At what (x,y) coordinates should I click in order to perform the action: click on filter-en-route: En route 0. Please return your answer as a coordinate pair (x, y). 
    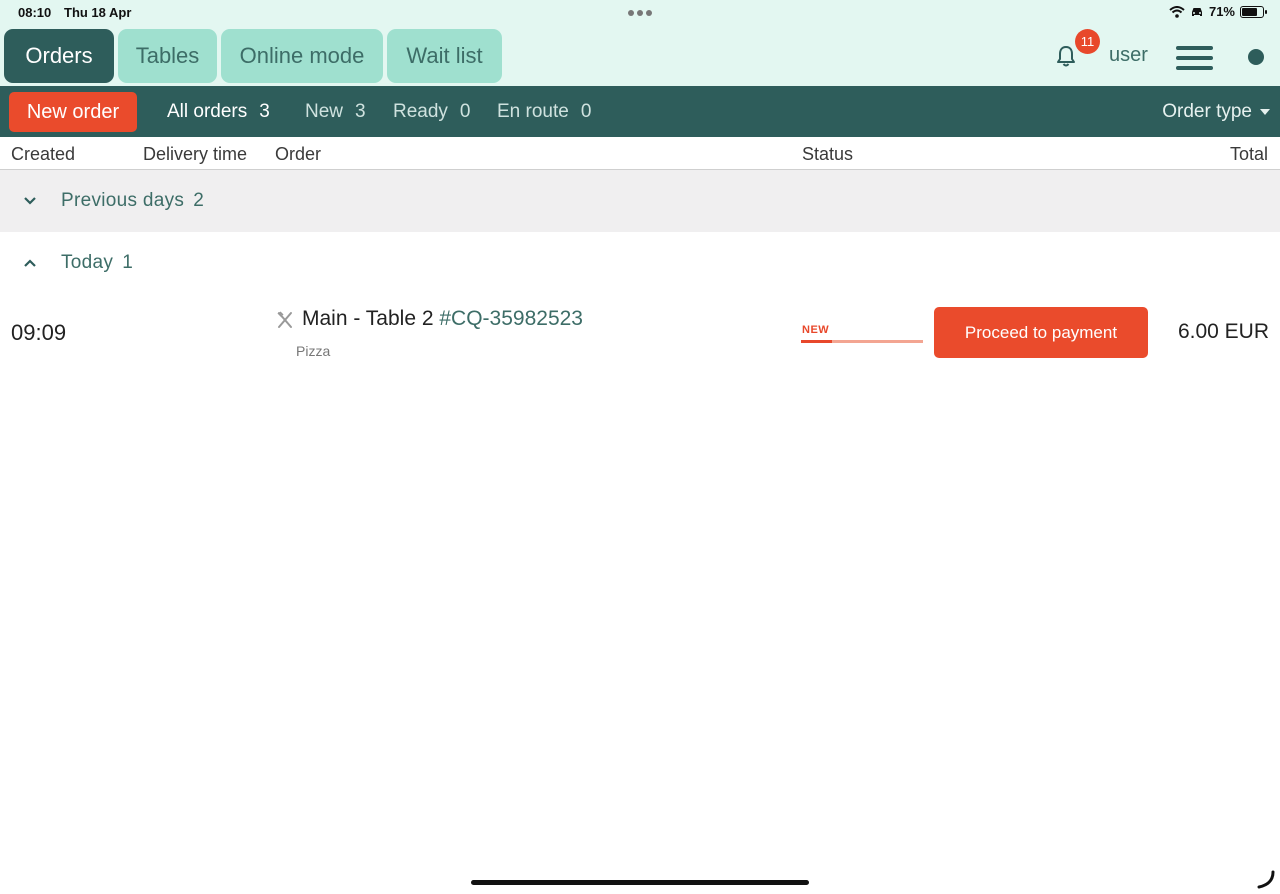
    Looking at the image, I should click on (544, 112).